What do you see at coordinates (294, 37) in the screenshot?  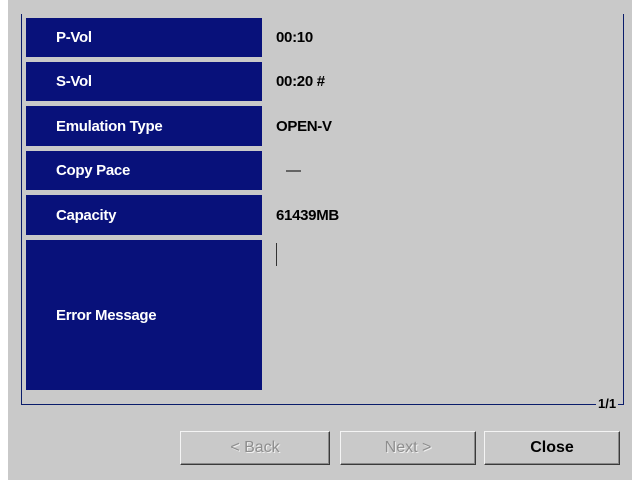 I see `p-vol-value: 00:10` at bounding box center [294, 37].